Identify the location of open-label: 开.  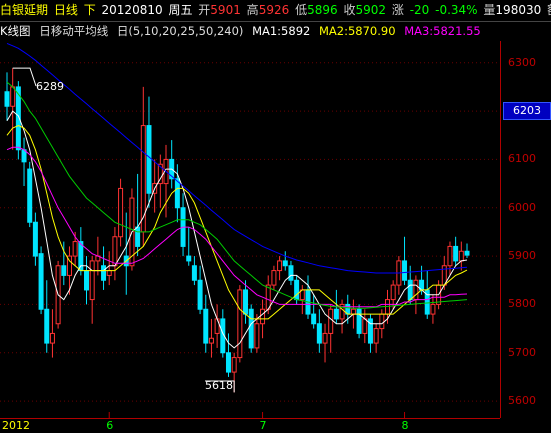
(204, 10).